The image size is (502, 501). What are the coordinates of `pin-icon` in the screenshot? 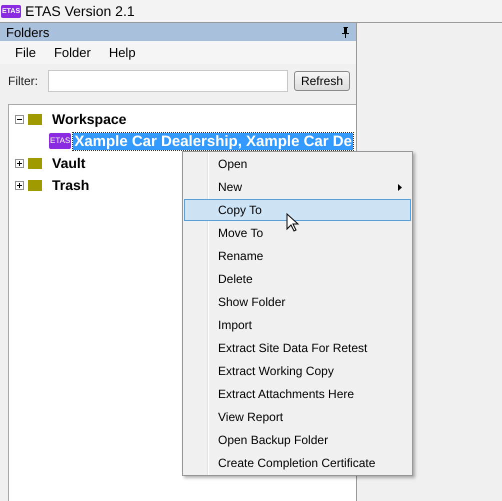 It's located at (346, 32).